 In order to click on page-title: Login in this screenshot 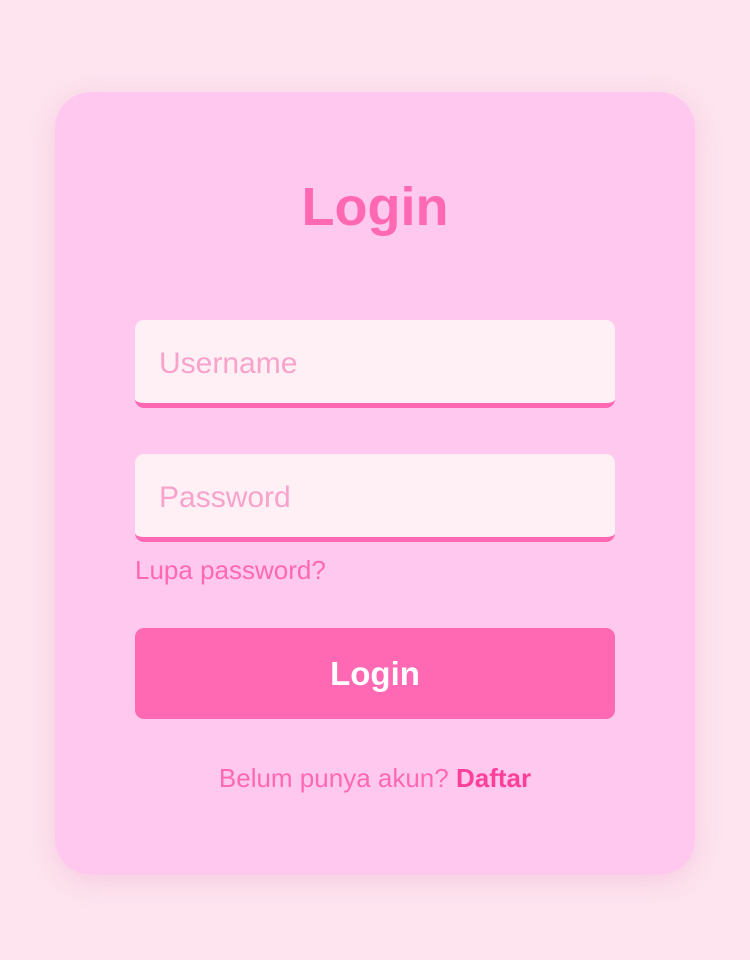, I will do `click(375, 207)`.